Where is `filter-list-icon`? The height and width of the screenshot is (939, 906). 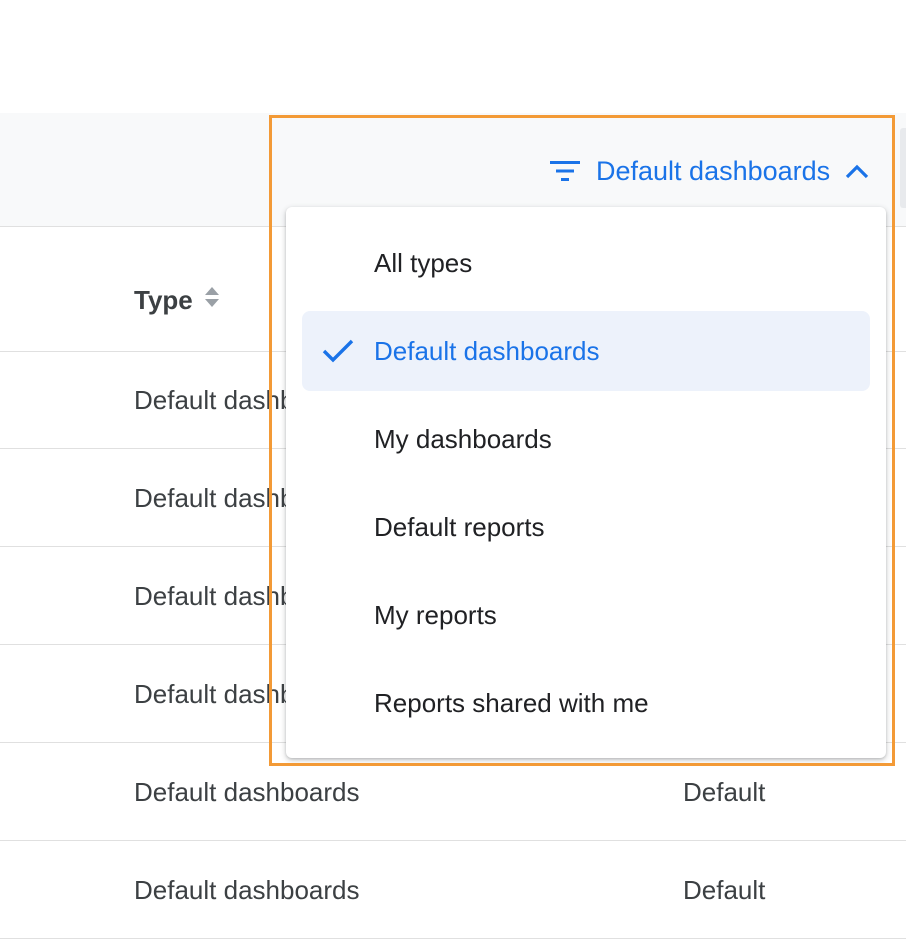
filter-list-icon is located at coordinates (565, 171).